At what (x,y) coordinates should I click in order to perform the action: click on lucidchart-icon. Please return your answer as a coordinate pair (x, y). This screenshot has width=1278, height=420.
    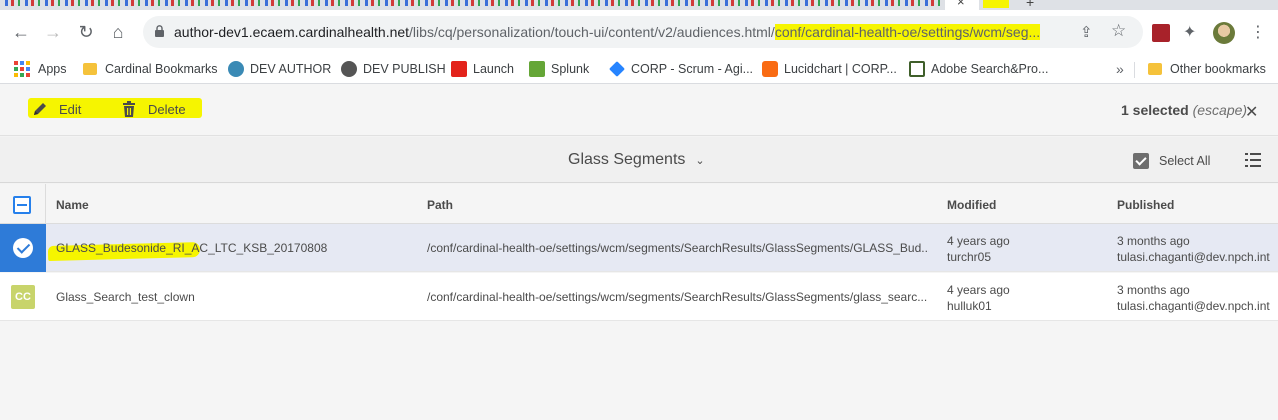
    Looking at the image, I should click on (770, 69).